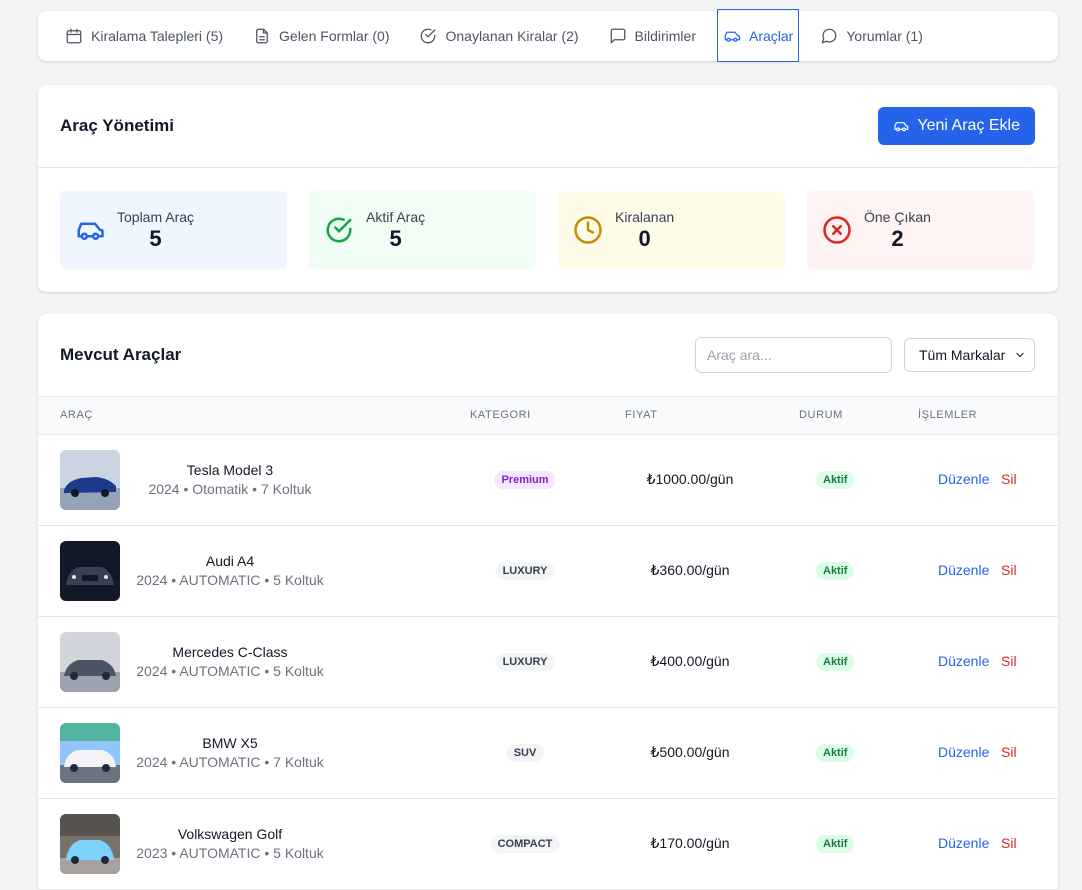 The image size is (1082, 890). Describe the element at coordinates (230, 834) in the screenshot. I see `car-name: Volkswagen Golf` at that location.